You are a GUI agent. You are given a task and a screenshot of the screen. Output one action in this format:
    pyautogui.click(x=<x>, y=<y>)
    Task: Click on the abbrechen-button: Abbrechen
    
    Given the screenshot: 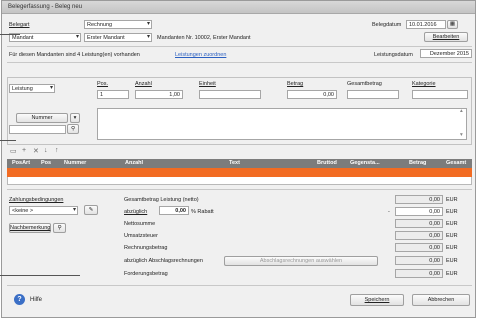 What is the action you would take?
    pyautogui.click(x=441, y=300)
    